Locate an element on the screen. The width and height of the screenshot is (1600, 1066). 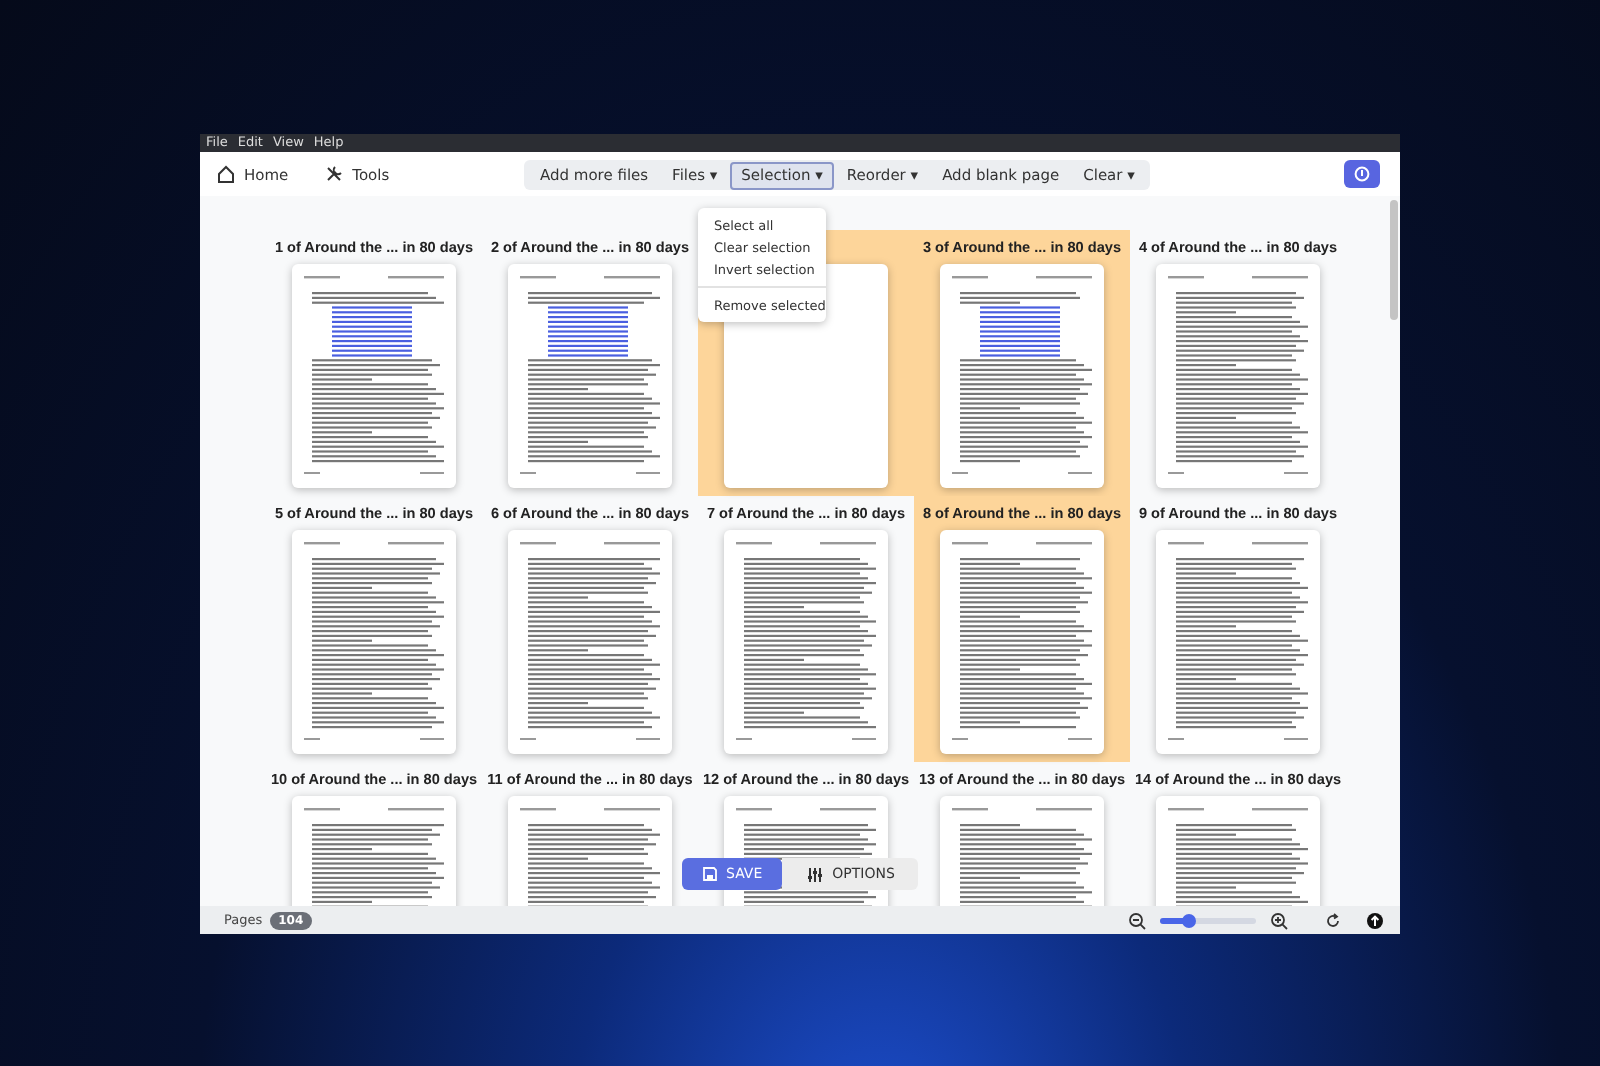
scrollbar is located at coordinates (1394, 260).